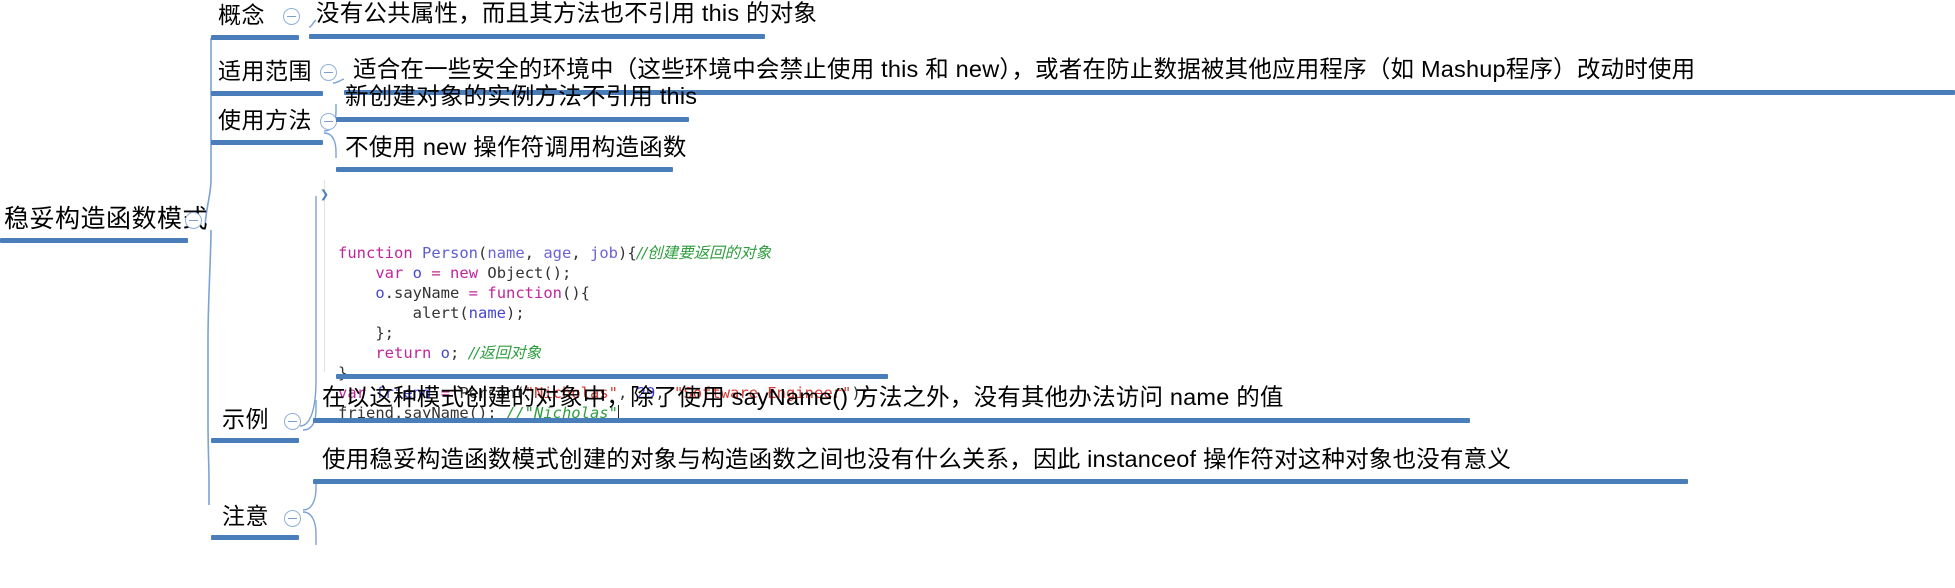 The image size is (1955, 588). I want to click on code-token: alert(, so click(403, 313).